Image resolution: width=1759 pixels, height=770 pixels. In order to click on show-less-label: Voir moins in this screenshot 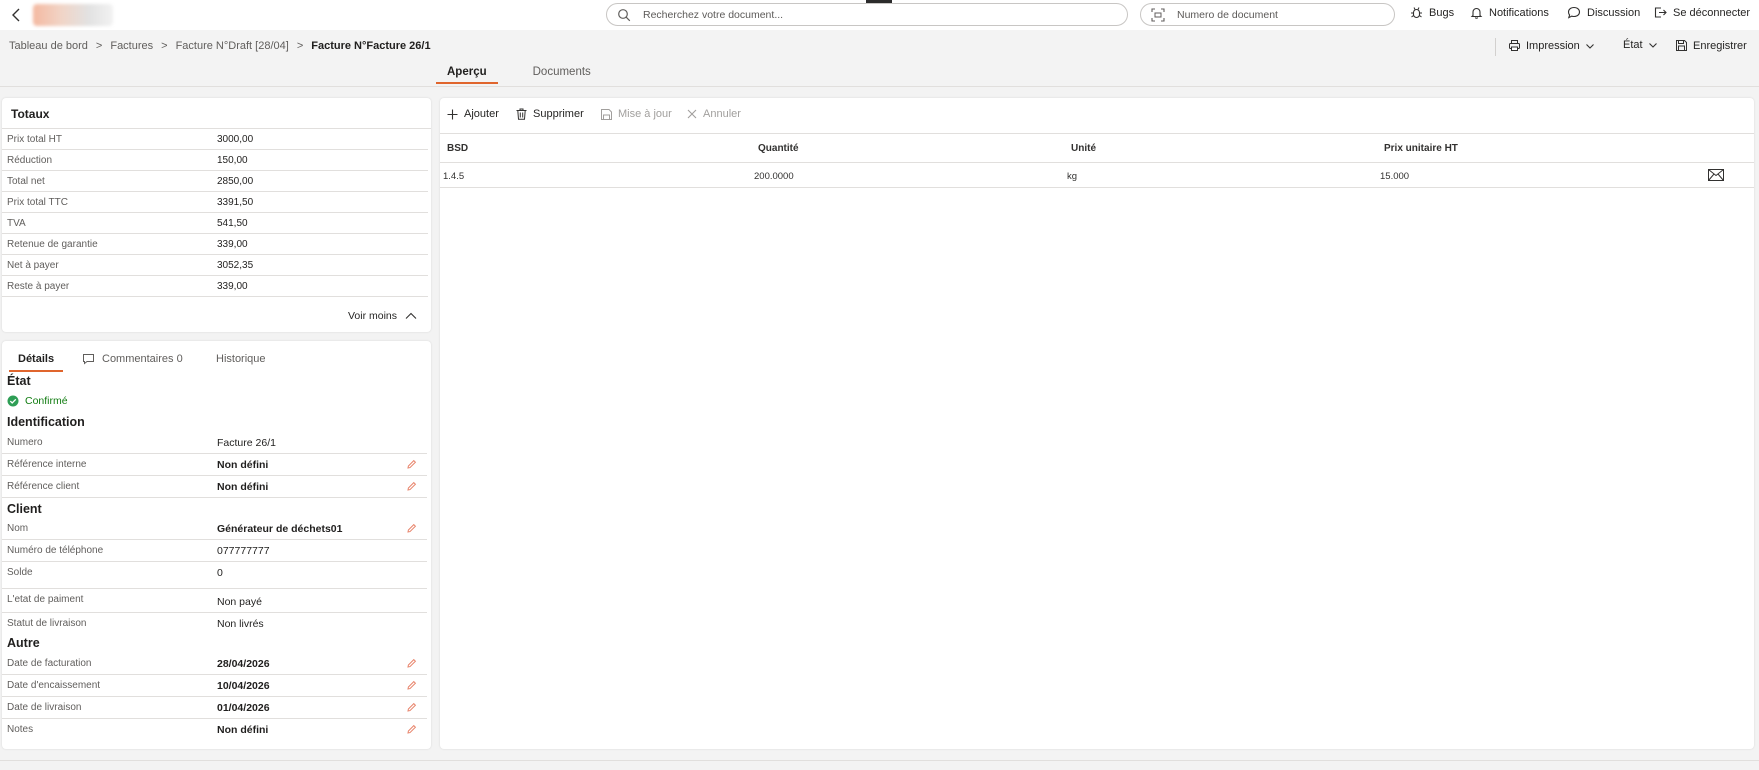, I will do `click(372, 316)`.